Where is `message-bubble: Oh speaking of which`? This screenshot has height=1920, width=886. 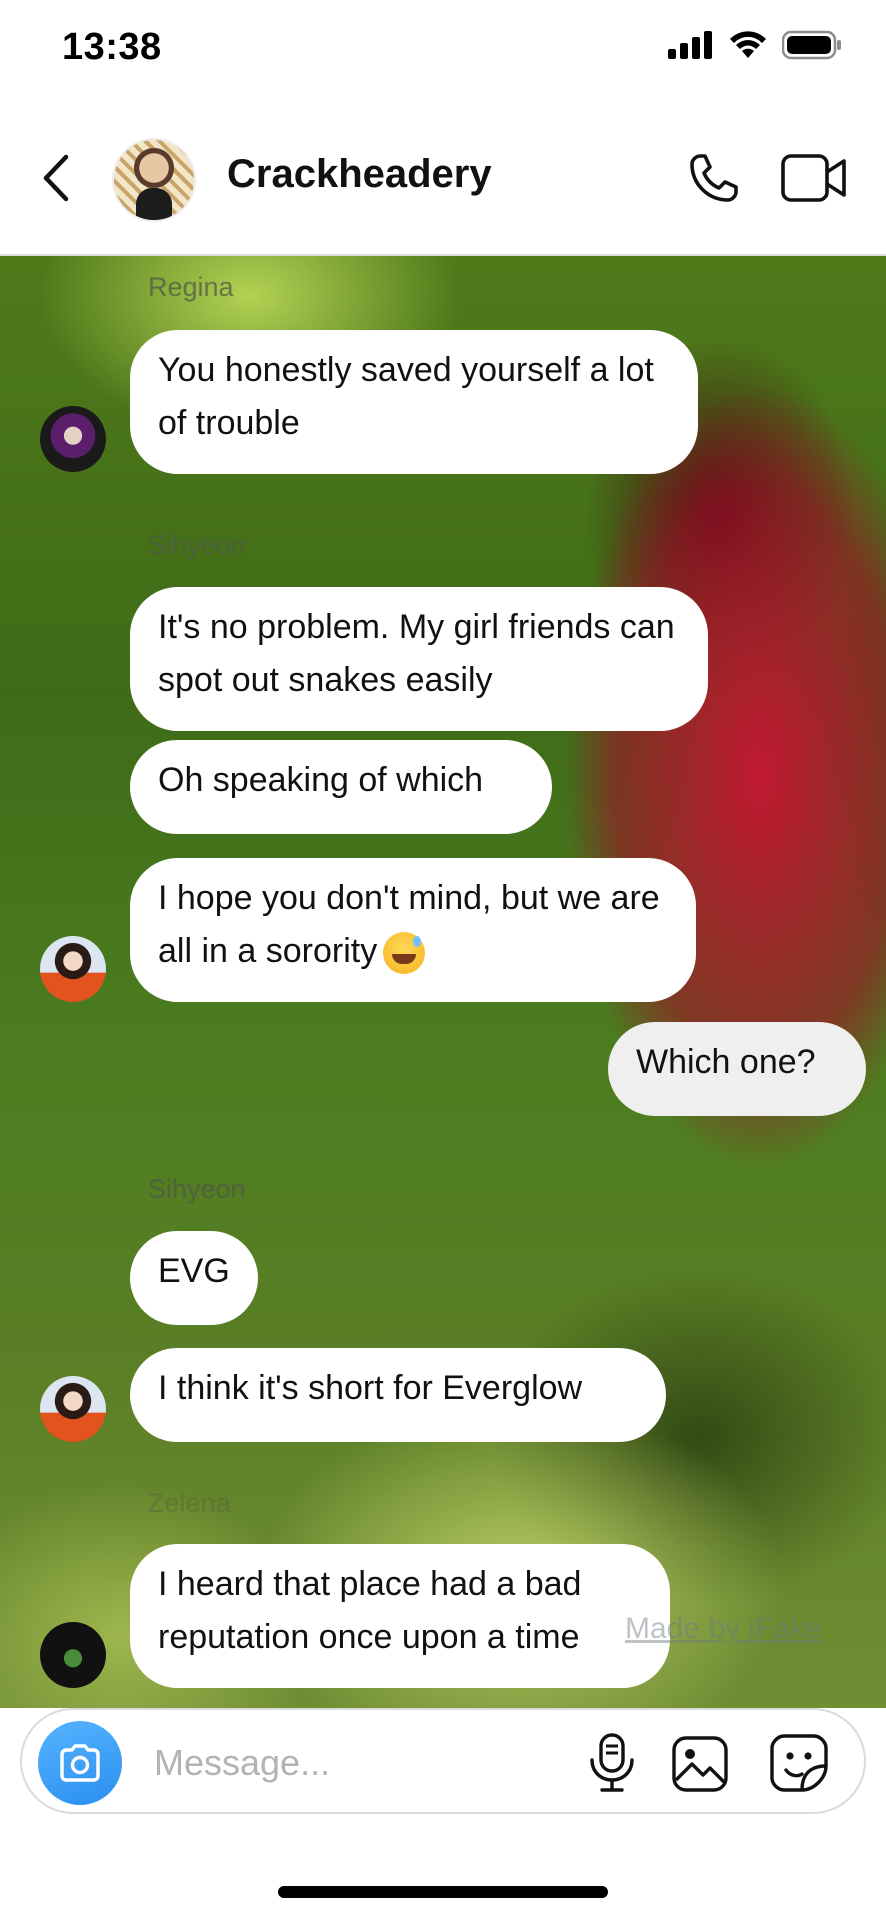
message-bubble: Oh speaking of which is located at coordinates (341, 787).